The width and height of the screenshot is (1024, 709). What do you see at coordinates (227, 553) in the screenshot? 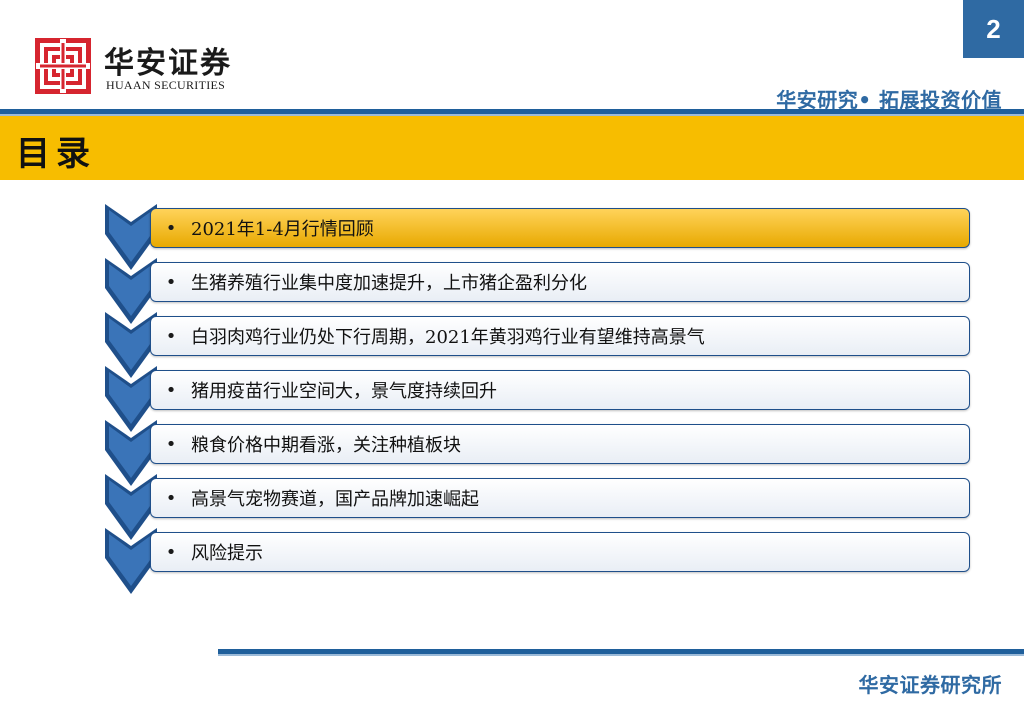
I see `toc-item-label: 风险提示` at bounding box center [227, 553].